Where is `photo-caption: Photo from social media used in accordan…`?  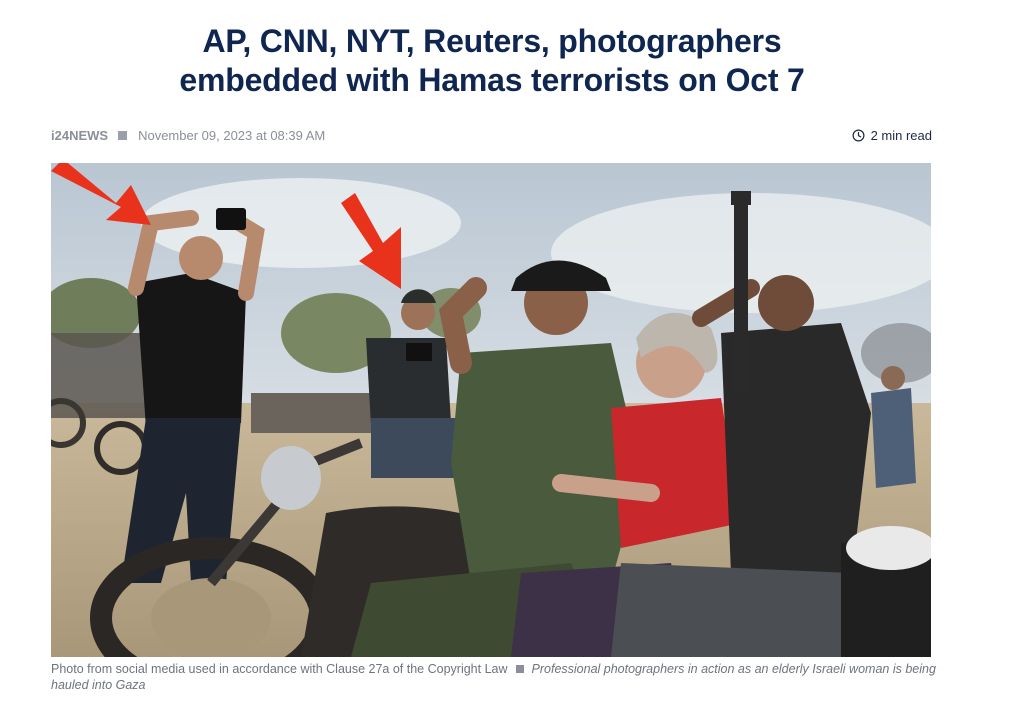 photo-caption: Photo from social media used in accordan… is located at coordinates (493, 677).